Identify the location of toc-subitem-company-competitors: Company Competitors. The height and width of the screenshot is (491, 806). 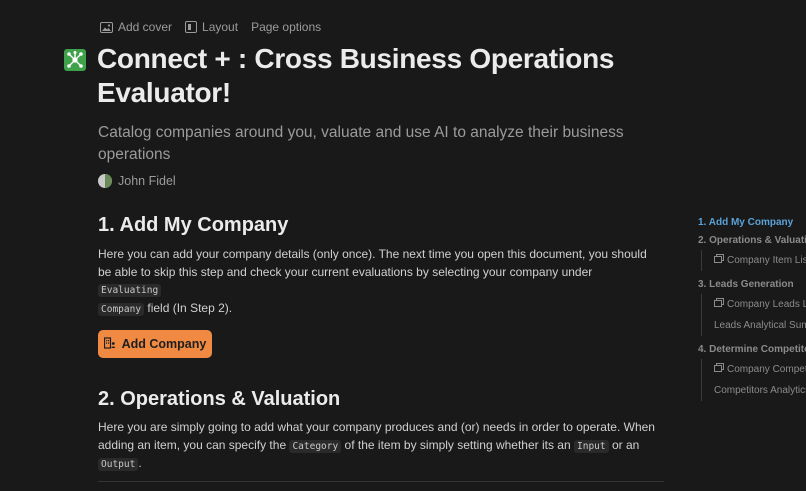
(760, 369).